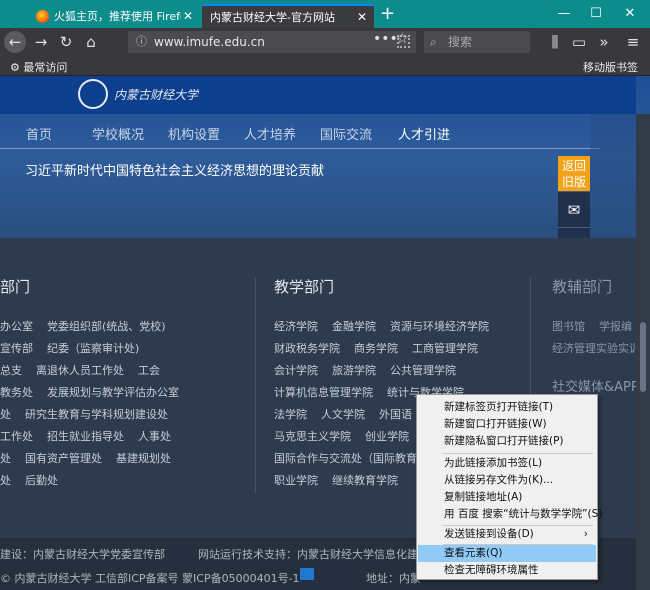  What do you see at coordinates (574, 174) in the screenshot?
I see `return-old-version-button: 返回旧版` at bounding box center [574, 174].